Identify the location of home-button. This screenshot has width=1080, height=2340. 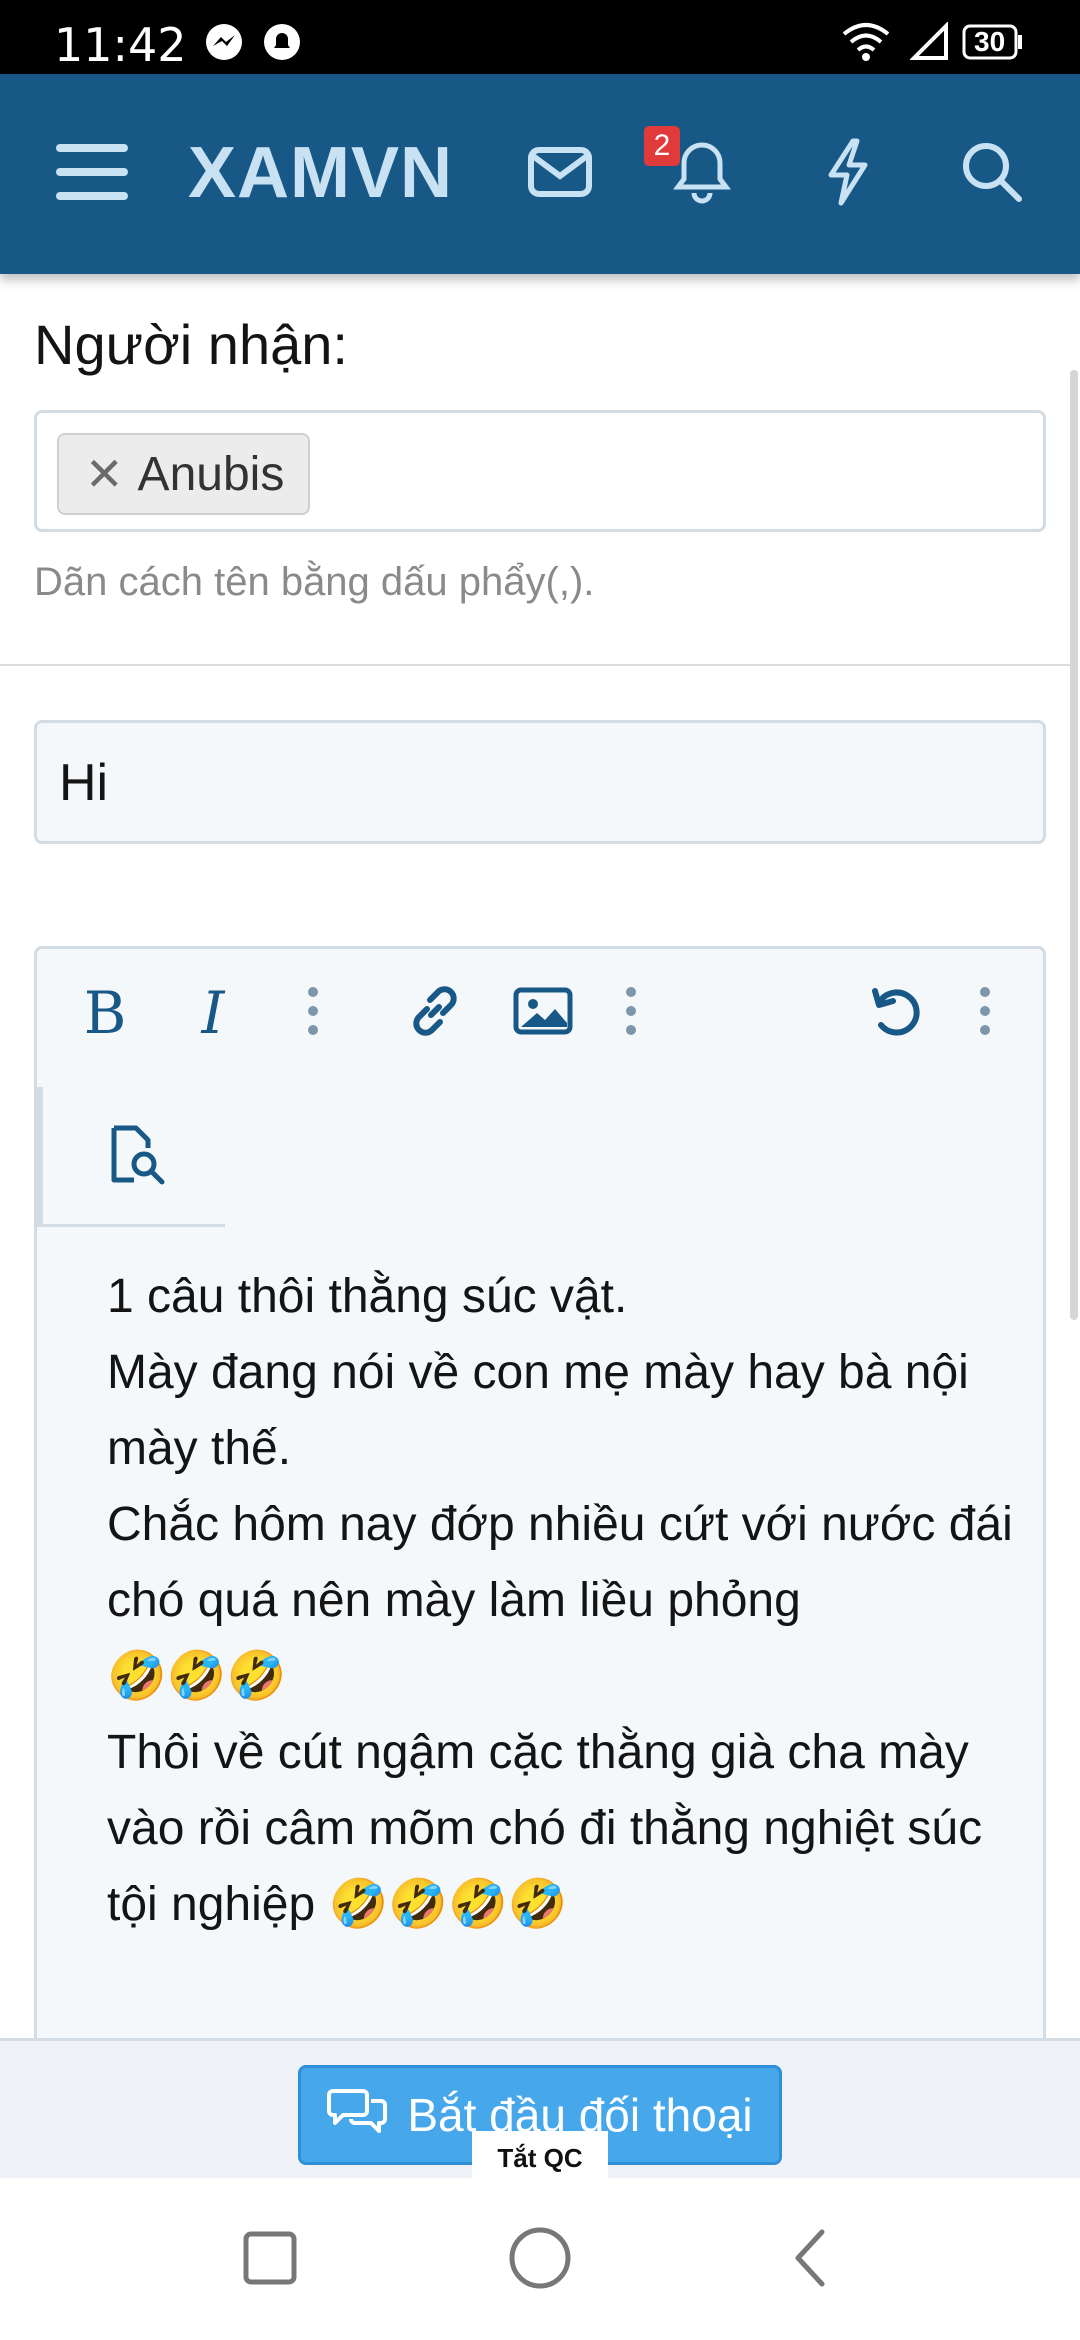
(540, 2260).